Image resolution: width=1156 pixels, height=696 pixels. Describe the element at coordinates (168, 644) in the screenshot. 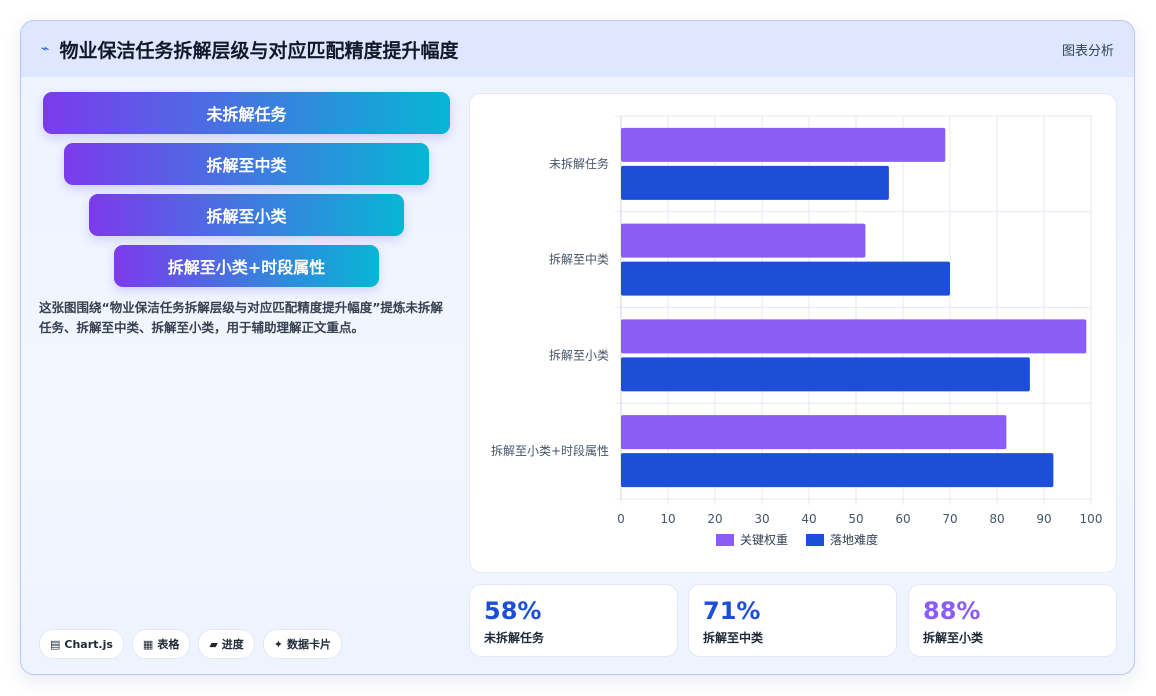

I see `chip-label: 表格` at that location.